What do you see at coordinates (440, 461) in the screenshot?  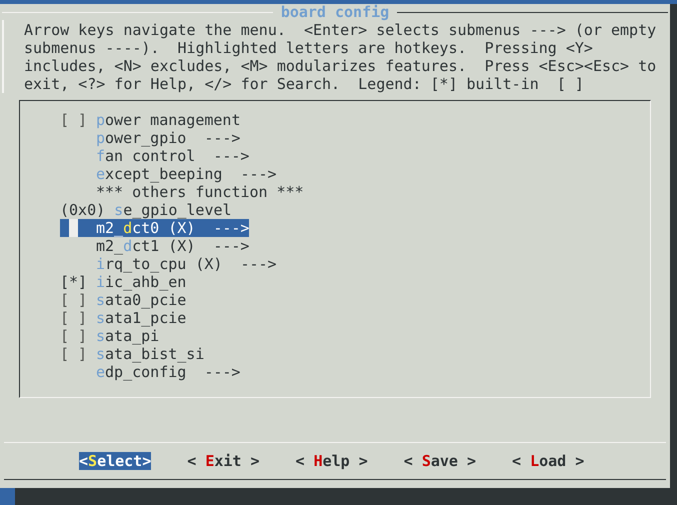 I see `dialog-button: < Save >` at bounding box center [440, 461].